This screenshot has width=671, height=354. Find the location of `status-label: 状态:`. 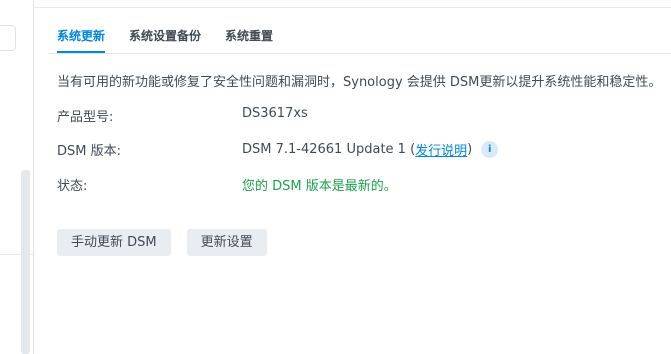

status-label: 状态: is located at coordinates (72, 186).